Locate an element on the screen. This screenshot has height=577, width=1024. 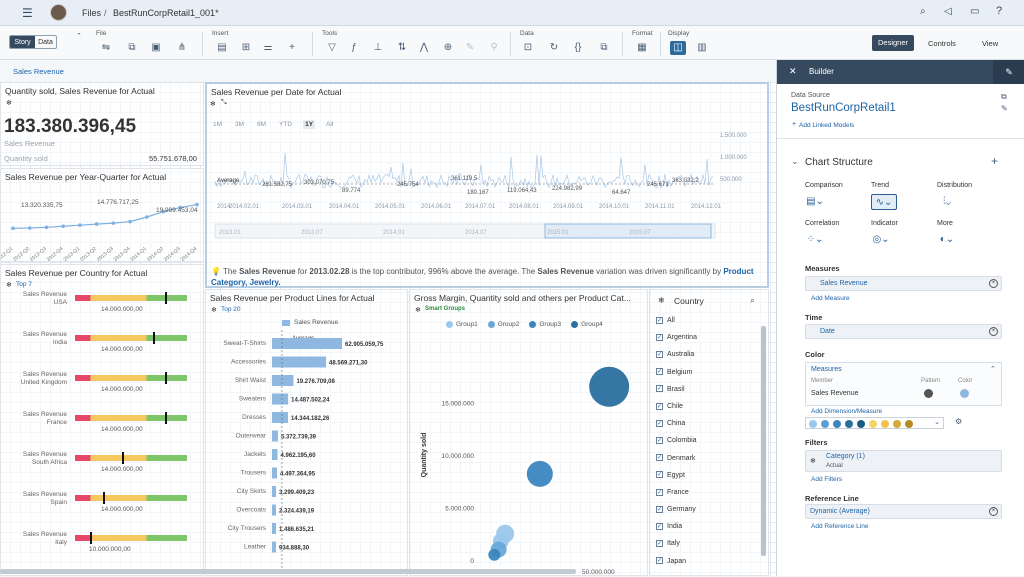
filter-scrollbar is located at coordinates (763, 441).